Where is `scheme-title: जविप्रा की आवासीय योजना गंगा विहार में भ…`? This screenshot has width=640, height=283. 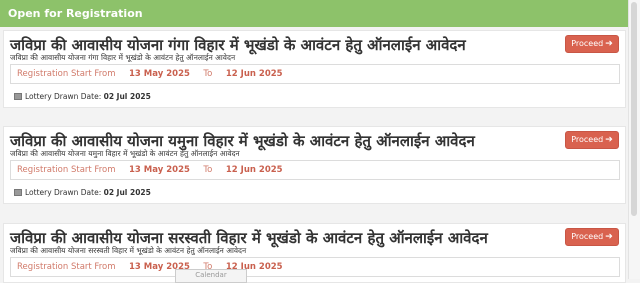 scheme-title: जविप्रा की आवासीय योजना गंगा विहार में भ… is located at coordinates (238, 45).